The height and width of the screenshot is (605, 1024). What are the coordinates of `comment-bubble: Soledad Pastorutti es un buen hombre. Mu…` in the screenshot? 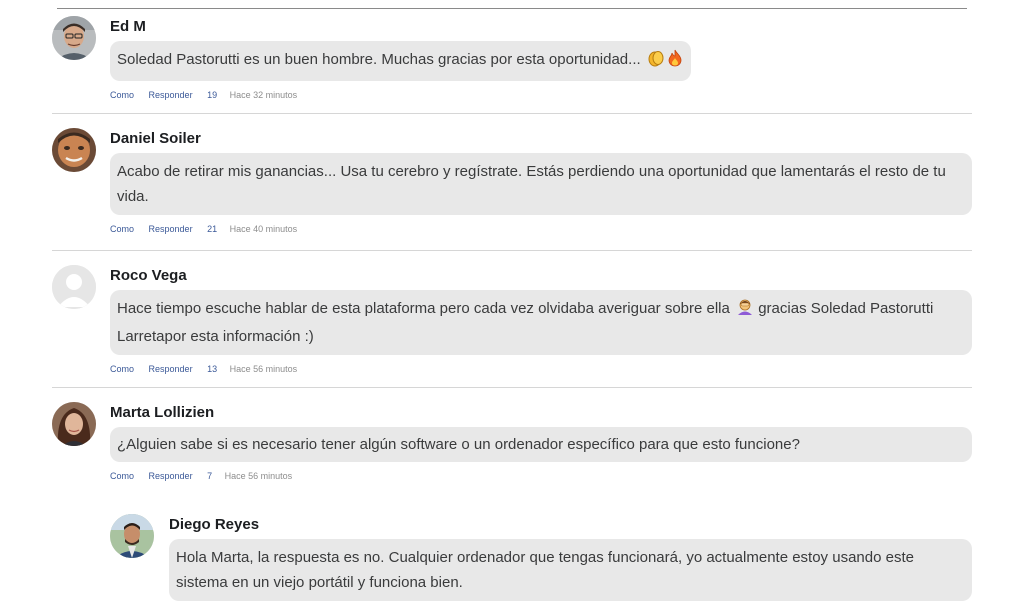 It's located at (400, 61).